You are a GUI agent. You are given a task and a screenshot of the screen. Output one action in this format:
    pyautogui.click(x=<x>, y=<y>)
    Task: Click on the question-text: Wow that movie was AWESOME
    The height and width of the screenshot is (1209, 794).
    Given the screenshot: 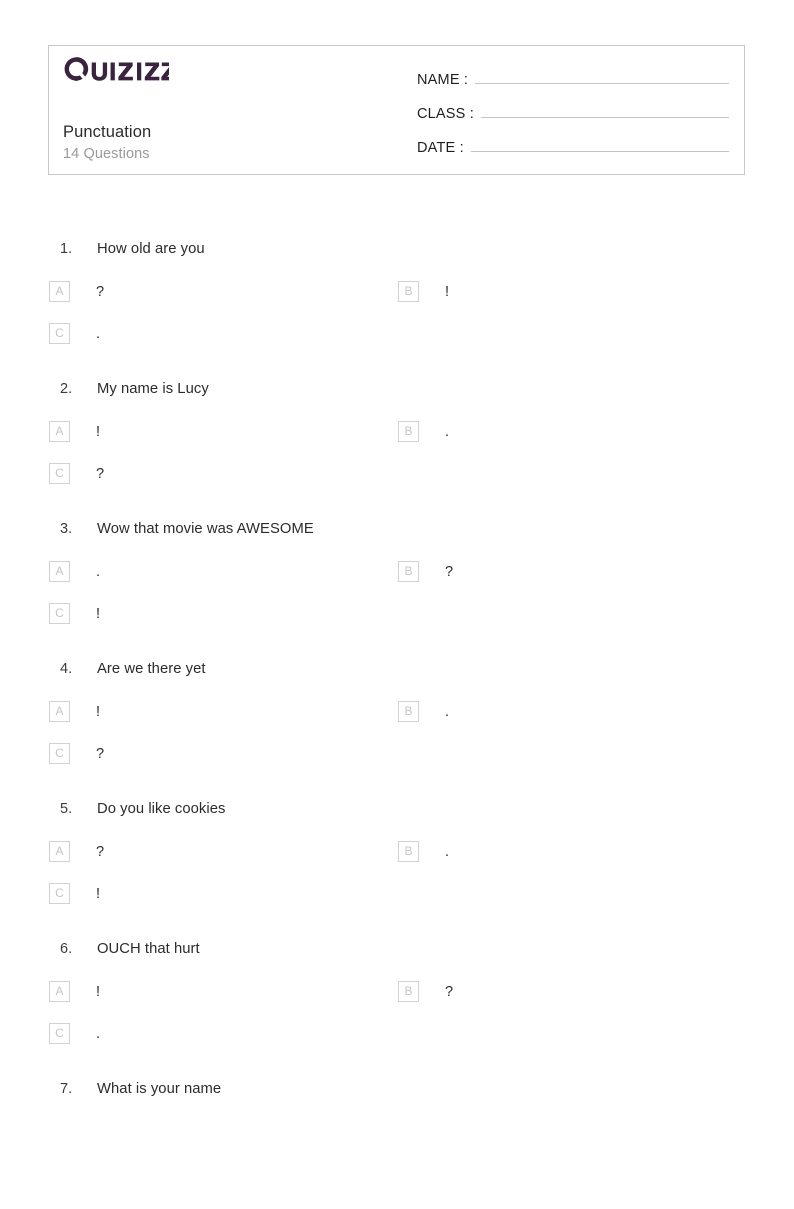 What is the action you would take?
    pyautogui.click(x=205, y=529)
    